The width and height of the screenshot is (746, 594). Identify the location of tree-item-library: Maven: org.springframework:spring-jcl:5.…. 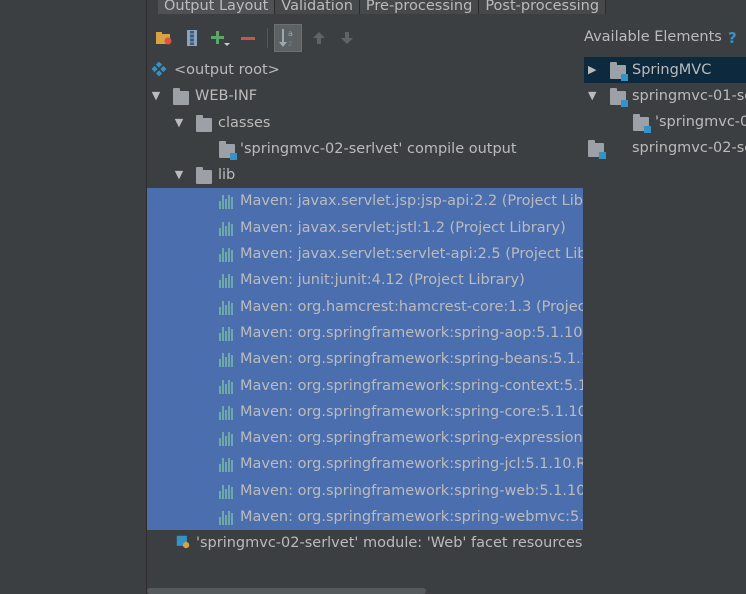
(365, 464).